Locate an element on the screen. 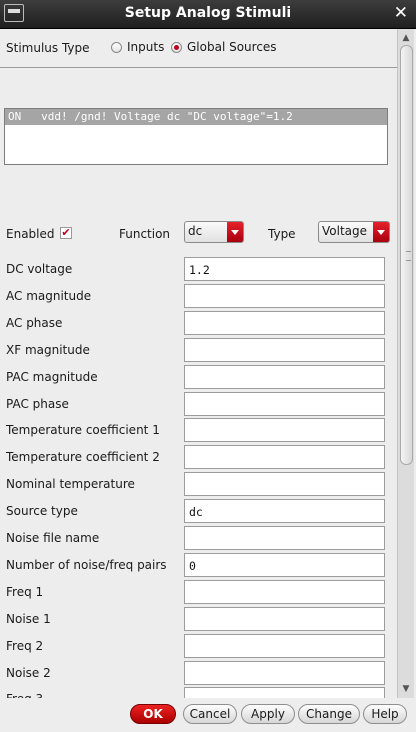  window-title: Setup Analog Stimuli is located at coordinates (208, 13).